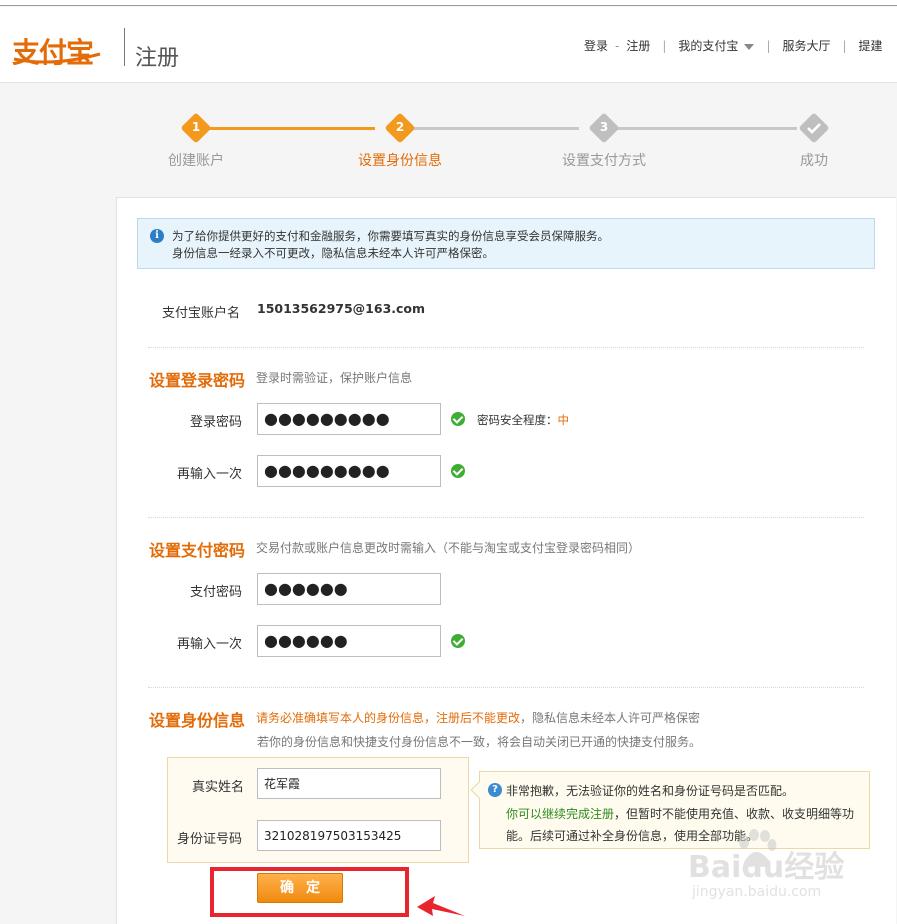  What do you see at coordinates (216, 422) in the screenshot?
I see `login-password-label: 登录密码` at bounding box center [216, 422].